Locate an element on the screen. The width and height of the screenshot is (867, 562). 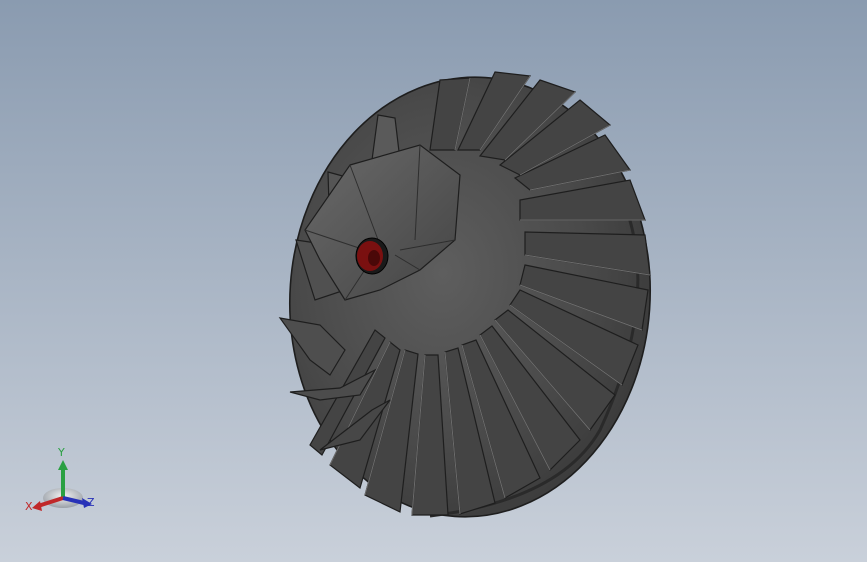
x-arrow-icon is located at coordinates (37, 506).